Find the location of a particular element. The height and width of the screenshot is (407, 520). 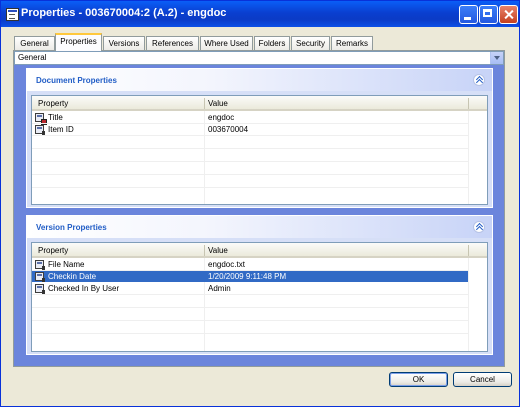

tab-versions: Versions is located at coordinates (124, 43).